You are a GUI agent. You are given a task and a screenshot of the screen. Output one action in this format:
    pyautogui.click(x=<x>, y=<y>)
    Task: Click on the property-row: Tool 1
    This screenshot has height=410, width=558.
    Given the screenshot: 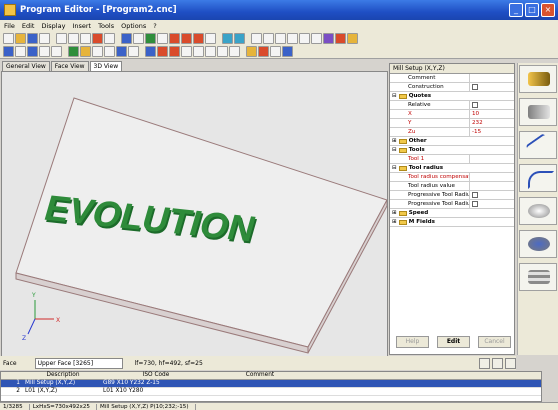 What is the action you would take?
    pyautogui.click(x=452, y=159)
    